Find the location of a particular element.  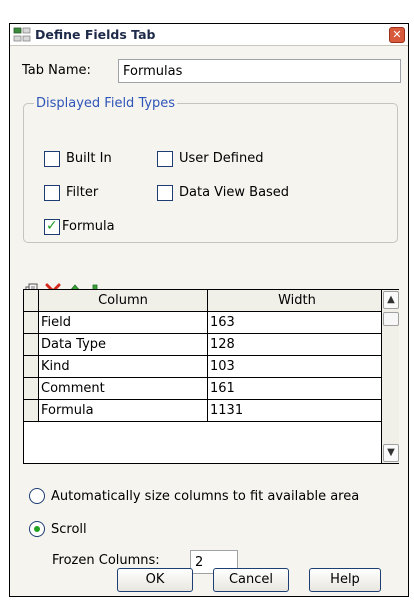

tab-name-label: Tab Name: is located at coordinates (56, 70).